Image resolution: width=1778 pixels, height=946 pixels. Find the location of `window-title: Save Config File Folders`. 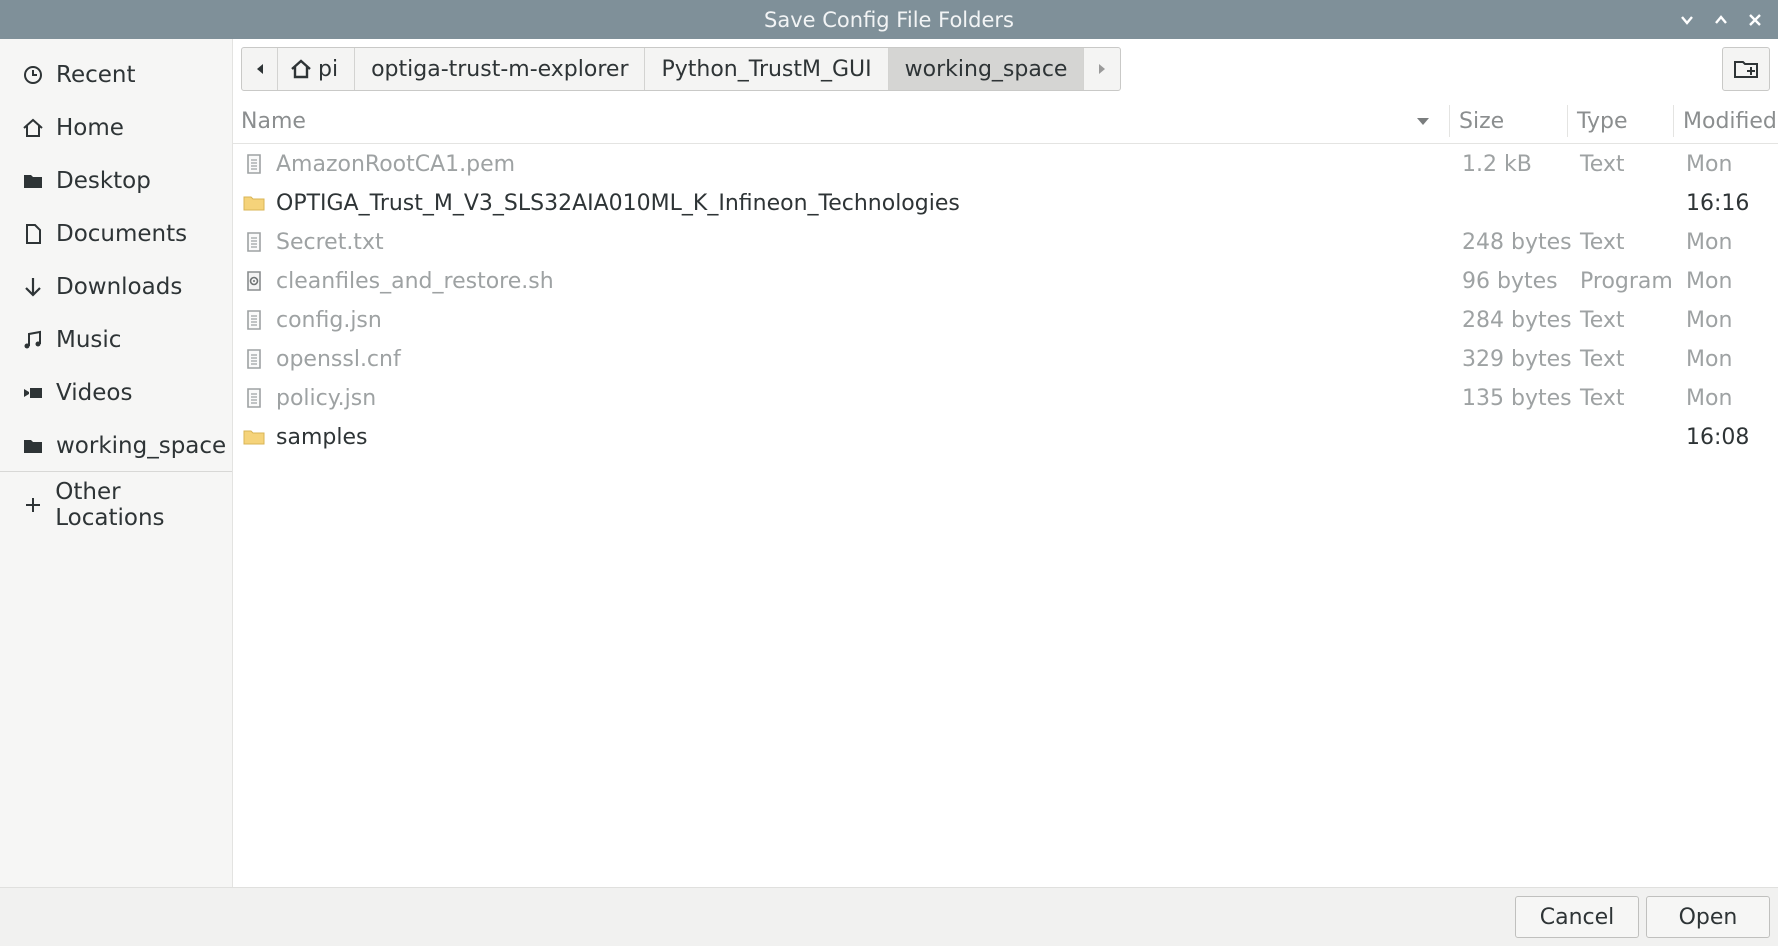

window-title: Save Config File Folders is located at coordinates (889, 19).